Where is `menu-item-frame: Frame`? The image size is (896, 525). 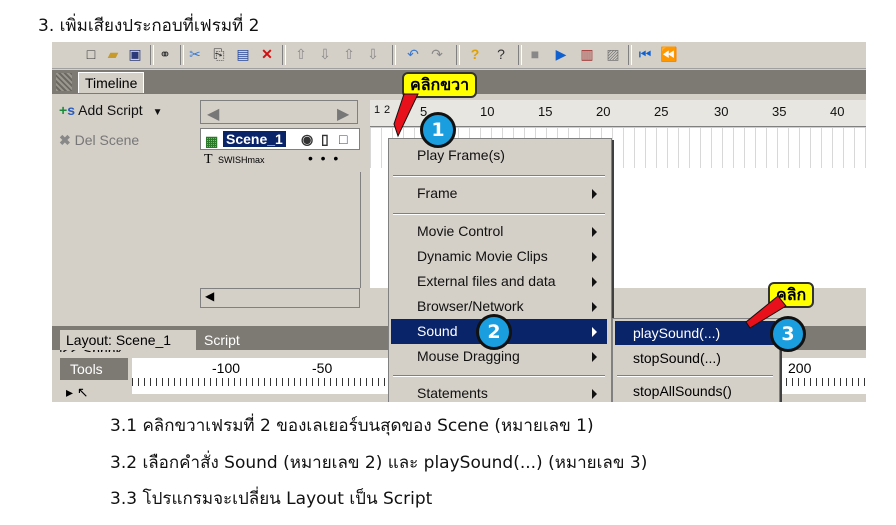
menu-item-frame: Frame is located at coordinates (499, 193).